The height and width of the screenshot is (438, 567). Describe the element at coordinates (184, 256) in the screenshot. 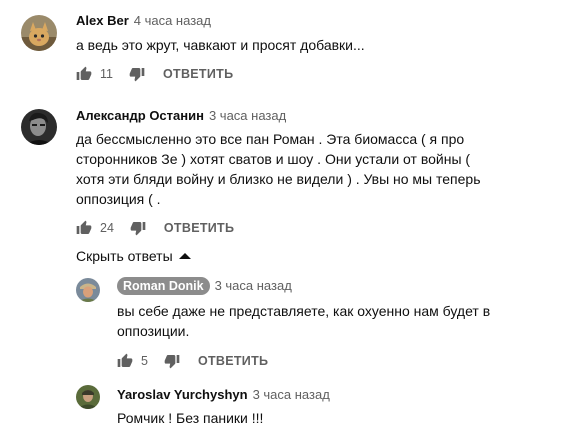

I see `chevron-up-icon` at that location.